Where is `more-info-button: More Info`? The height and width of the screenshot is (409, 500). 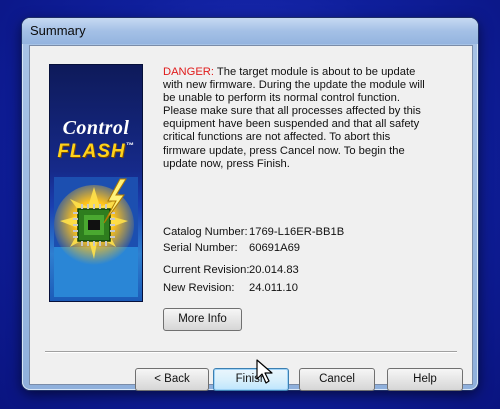 more-info-button: More Info is located at coordinates (202, 319).